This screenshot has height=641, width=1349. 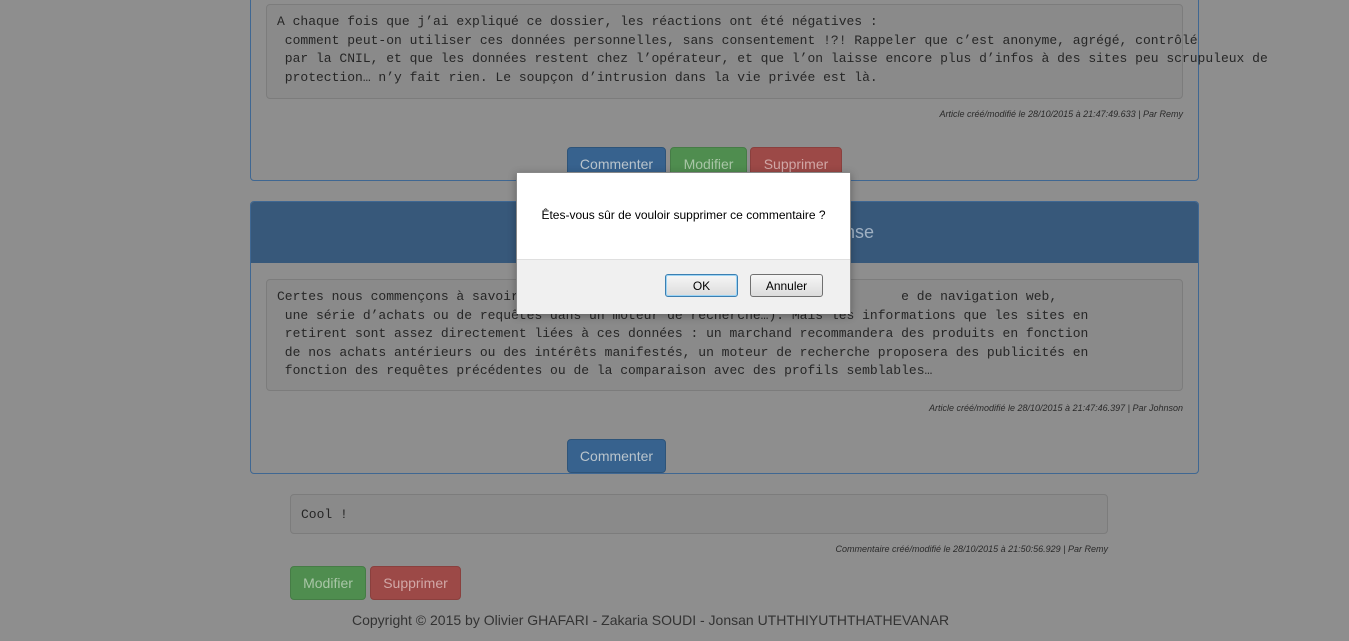 I want to click on comment-button: Commenter, so click(x=616, y=456).